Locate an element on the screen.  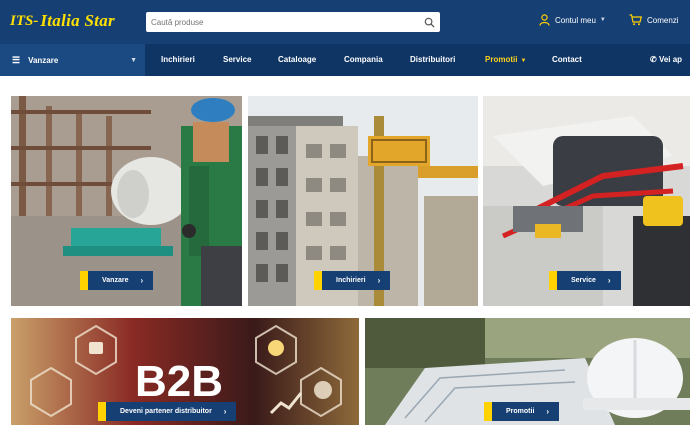
cart-icon is located at coordinates (635, 20).